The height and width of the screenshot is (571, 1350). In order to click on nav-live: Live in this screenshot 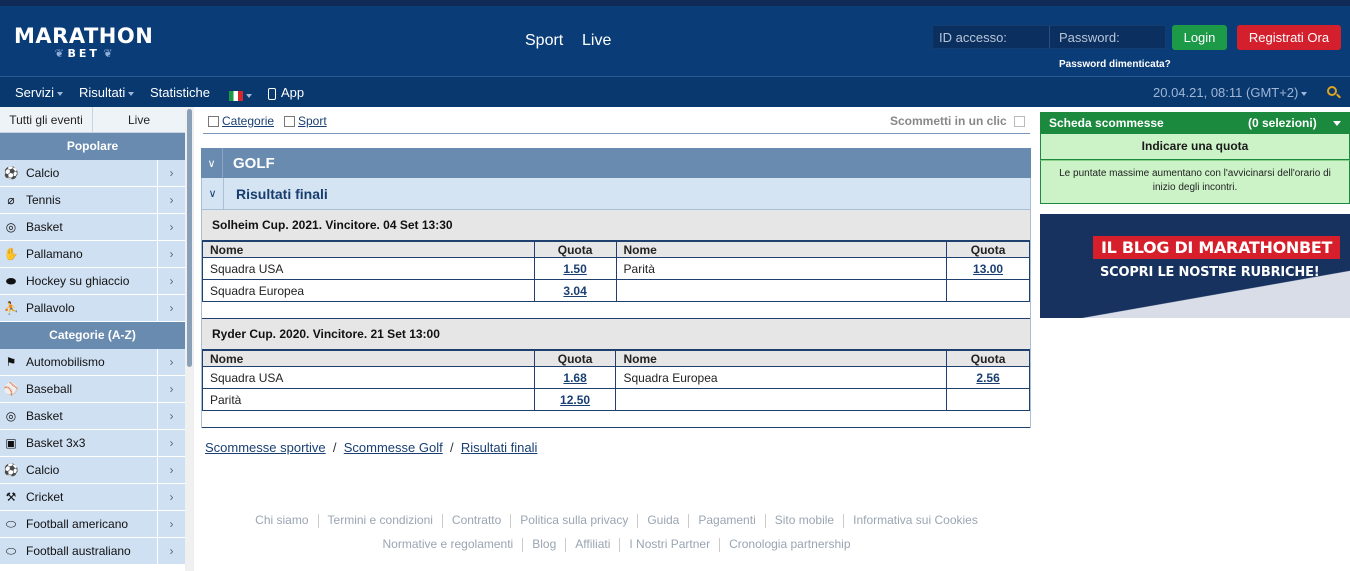, I will do `click(596, 41)`.